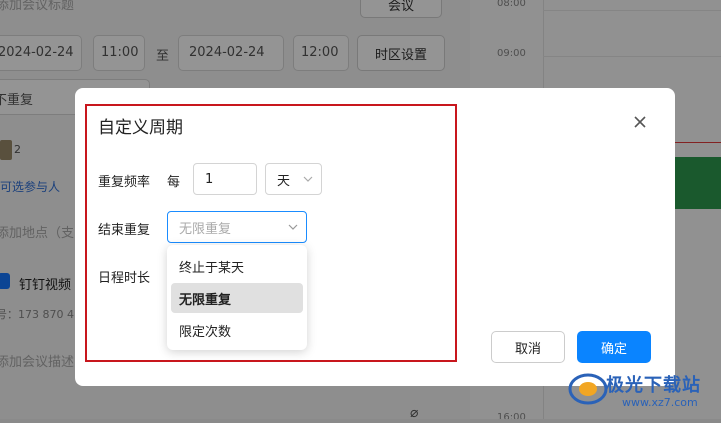 The width and height of the screenshot is (721, 423). I want to click on confirm-button-label: 确定, so click(613, 349).